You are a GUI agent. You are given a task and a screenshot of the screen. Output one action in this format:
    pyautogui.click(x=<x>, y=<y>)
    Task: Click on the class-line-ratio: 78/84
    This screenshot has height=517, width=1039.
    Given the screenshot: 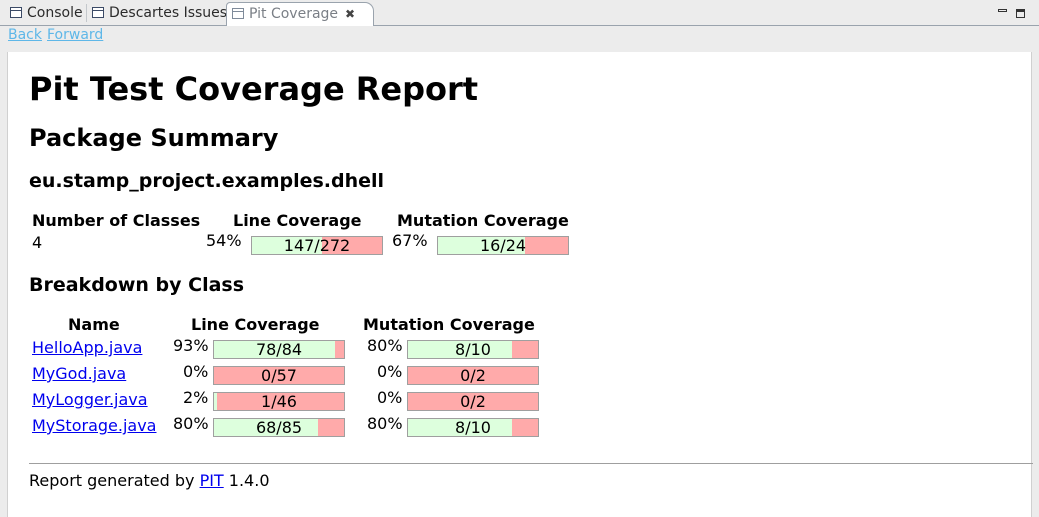 What is the action you would take?
    pyautogui.click(x=279, y=349)
    